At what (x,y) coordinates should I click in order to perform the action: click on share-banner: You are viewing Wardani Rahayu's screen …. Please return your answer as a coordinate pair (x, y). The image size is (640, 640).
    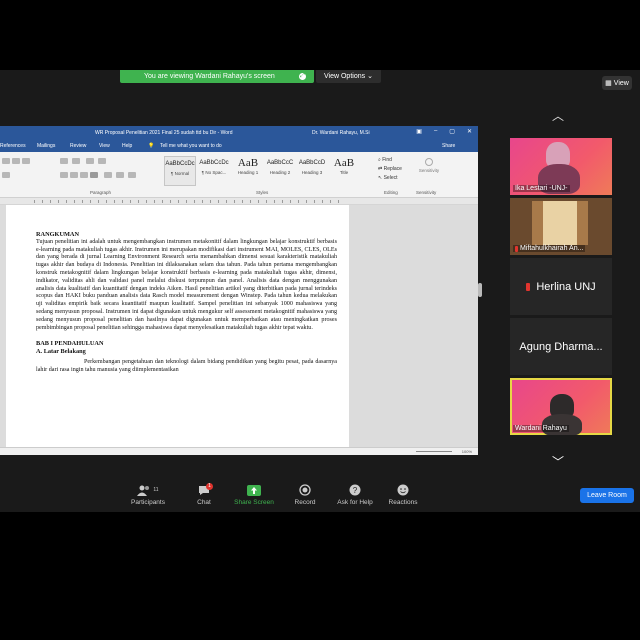
    Looking at the image, I should click on (250, 76).